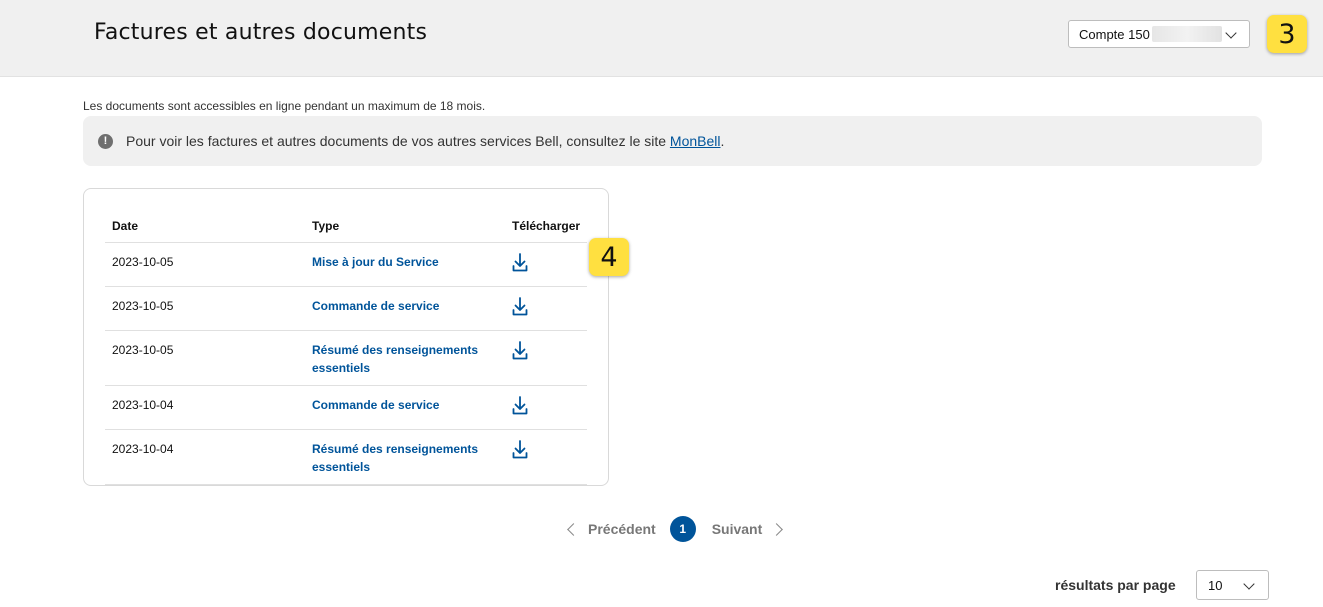 This screenshot has width=1323, height=607. What do you see at coordinates (609, 257) in the screenshot?
I see `step-badge-4: 4` at bounding box center [609, 257].